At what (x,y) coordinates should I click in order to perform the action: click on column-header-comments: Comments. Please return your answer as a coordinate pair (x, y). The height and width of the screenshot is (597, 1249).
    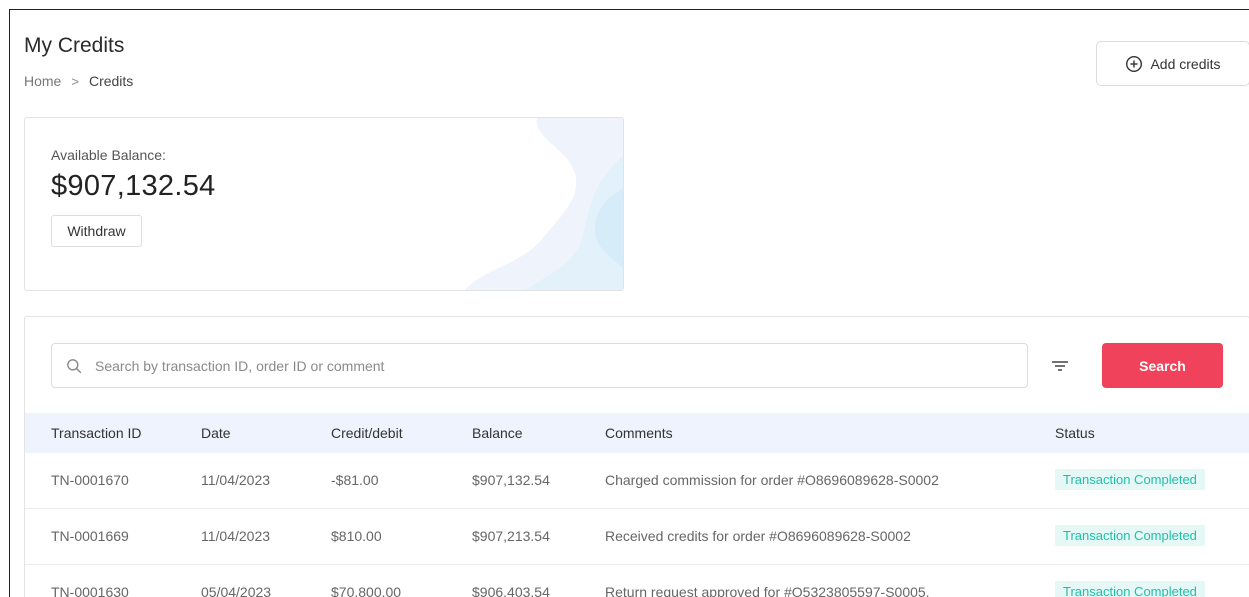
    Looking at the image, I should click on (639, 433).